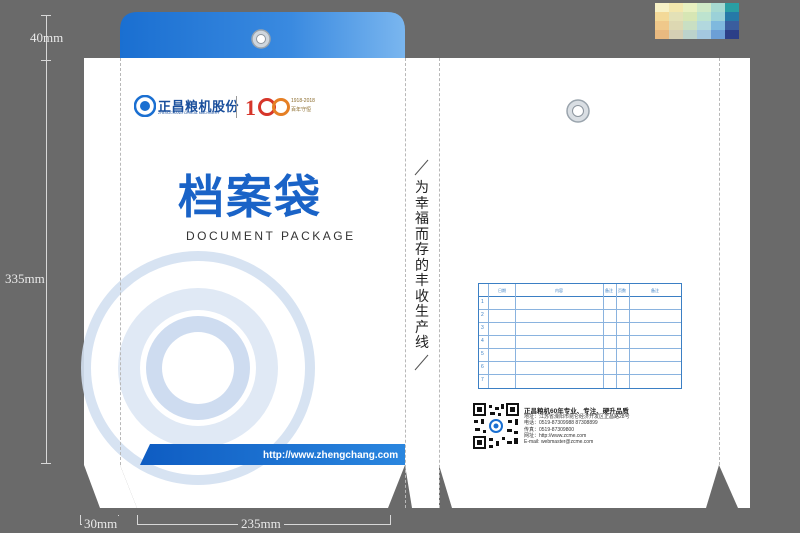 The image size is (800, 533). What do you see at coordinates (301, 110) in the screenshot?
I see `anniversary-sub: 百年守恒` at bounding box center [301, 110].